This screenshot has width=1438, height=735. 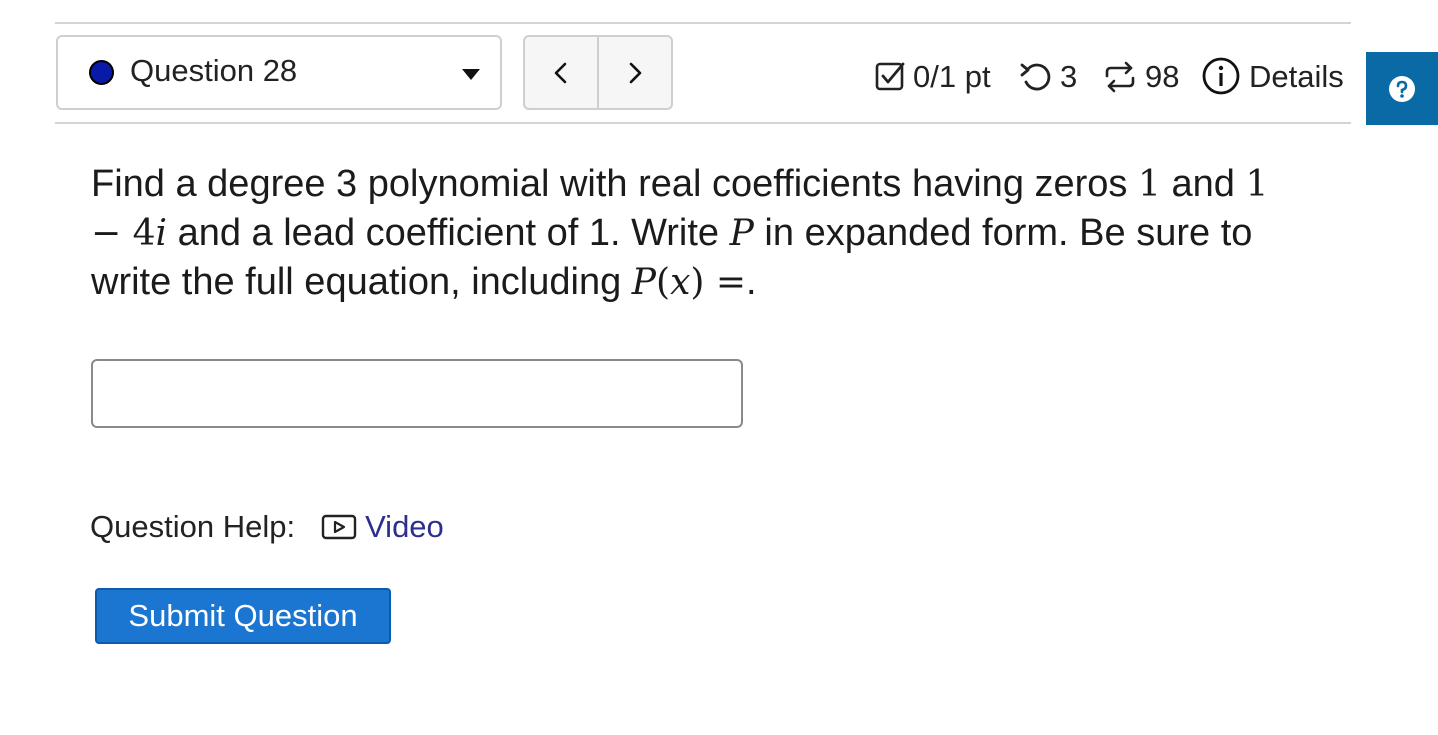 What do you see at coordinates (741, 233) in the screenshot?
I see `variable-p: P` at bounding box center [741, 233].